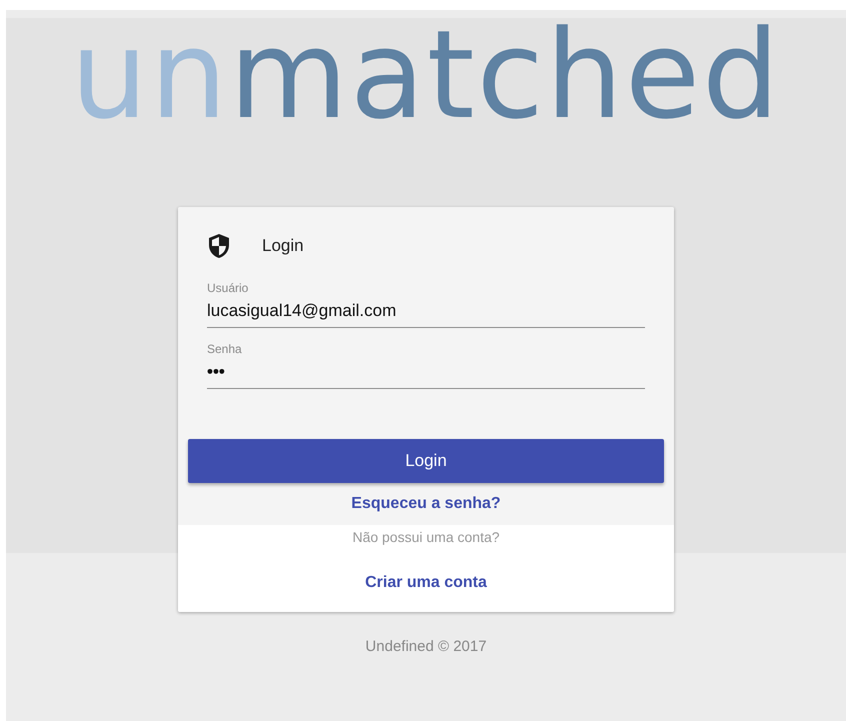 This screenshot has width=846, height=721. Describe the element at coordinates (426, 583) in the screenshot. I see `create-account-link: Criar uma conta` at that location.